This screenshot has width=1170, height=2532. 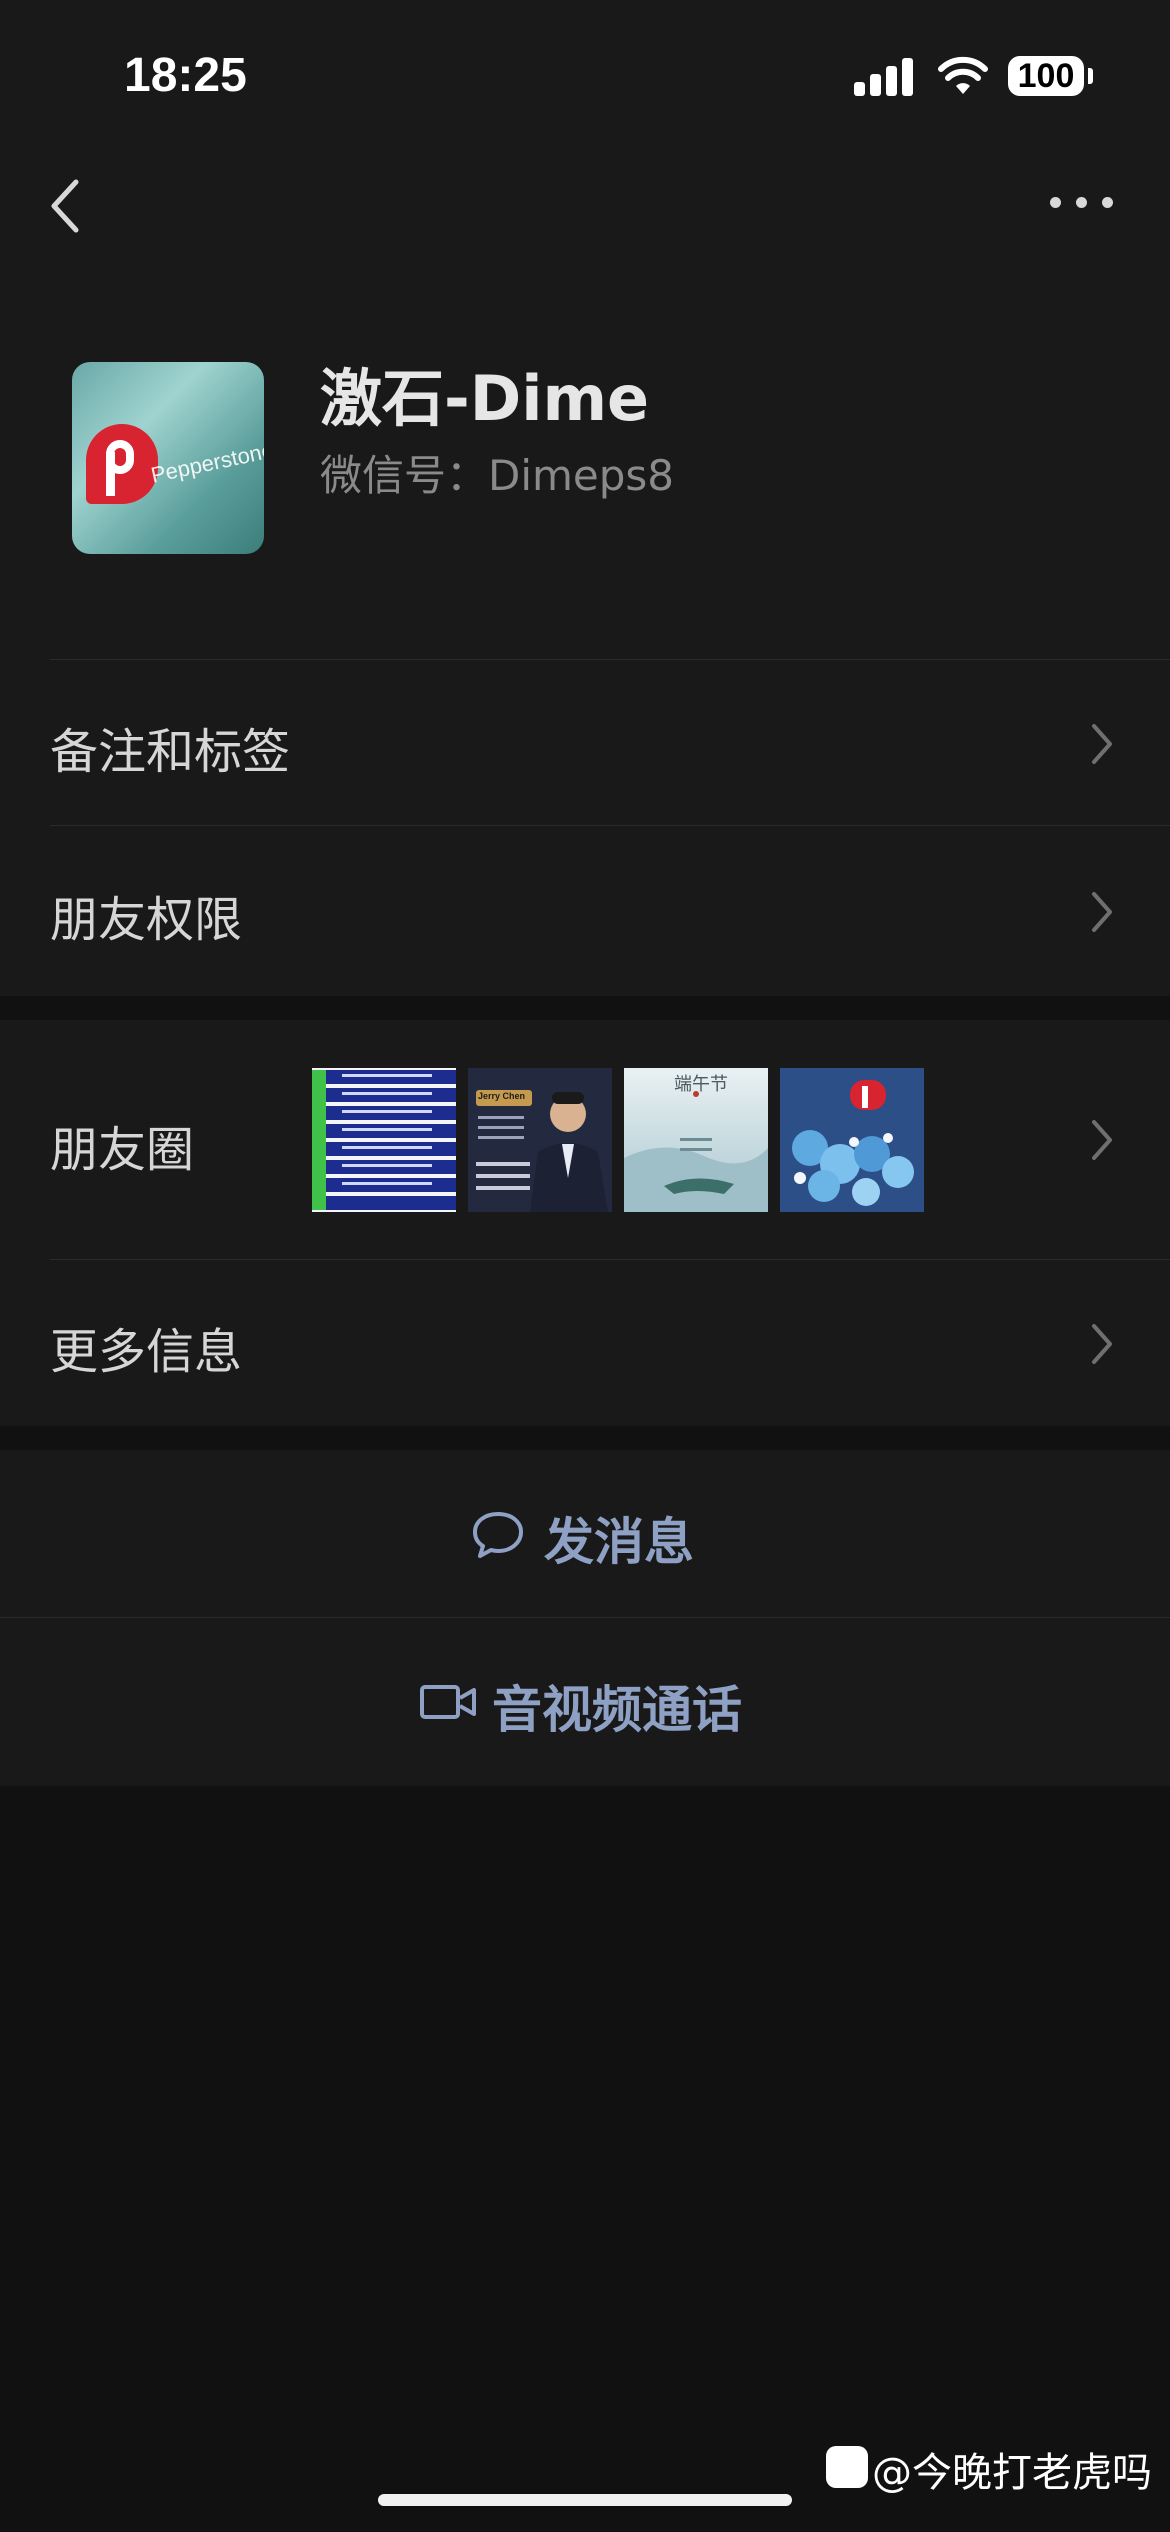 I want to click on moments-thumb: 端午节, so click(x=696, y=1140).